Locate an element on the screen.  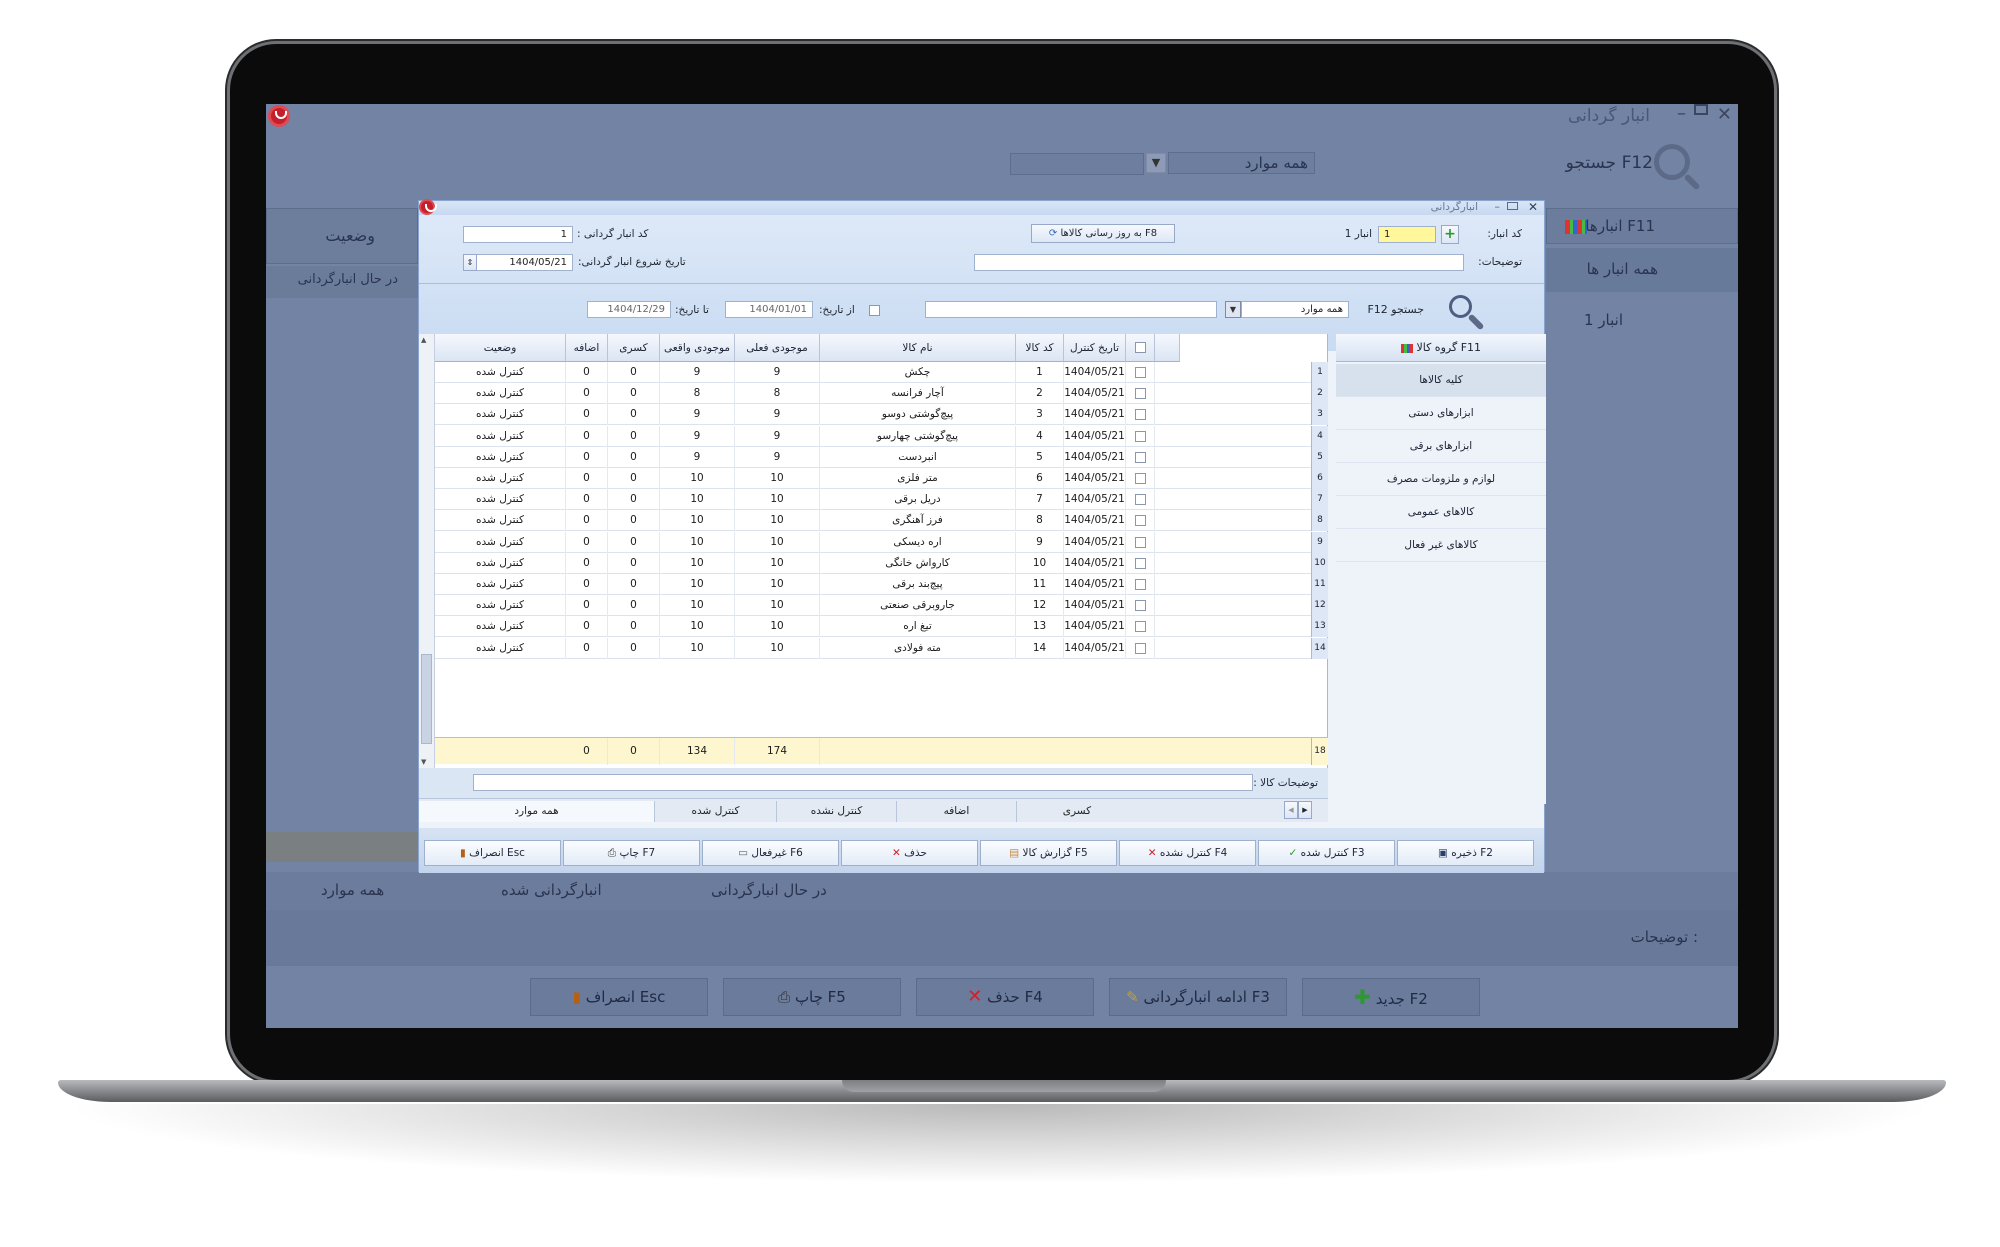
search-scope-select: همه موارد is located at coordinates (1241, 163).